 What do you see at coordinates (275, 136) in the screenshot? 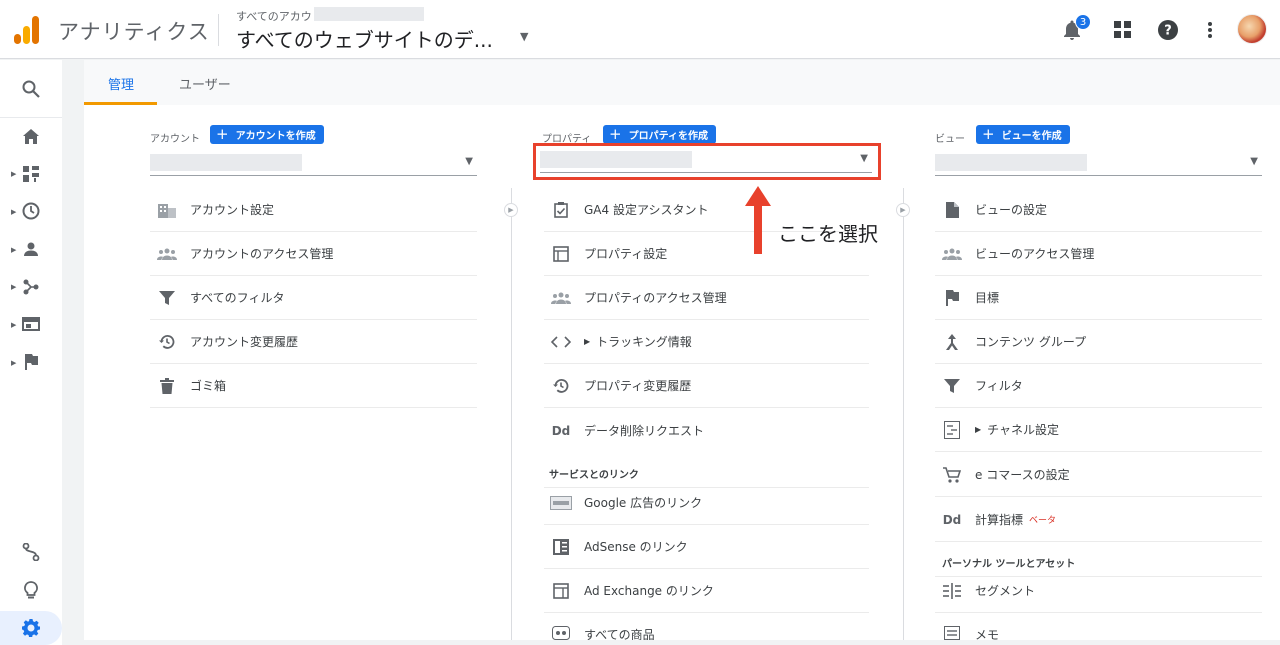
I see `create-account-label: アカウントを作成` at bounding box center [275, 136].